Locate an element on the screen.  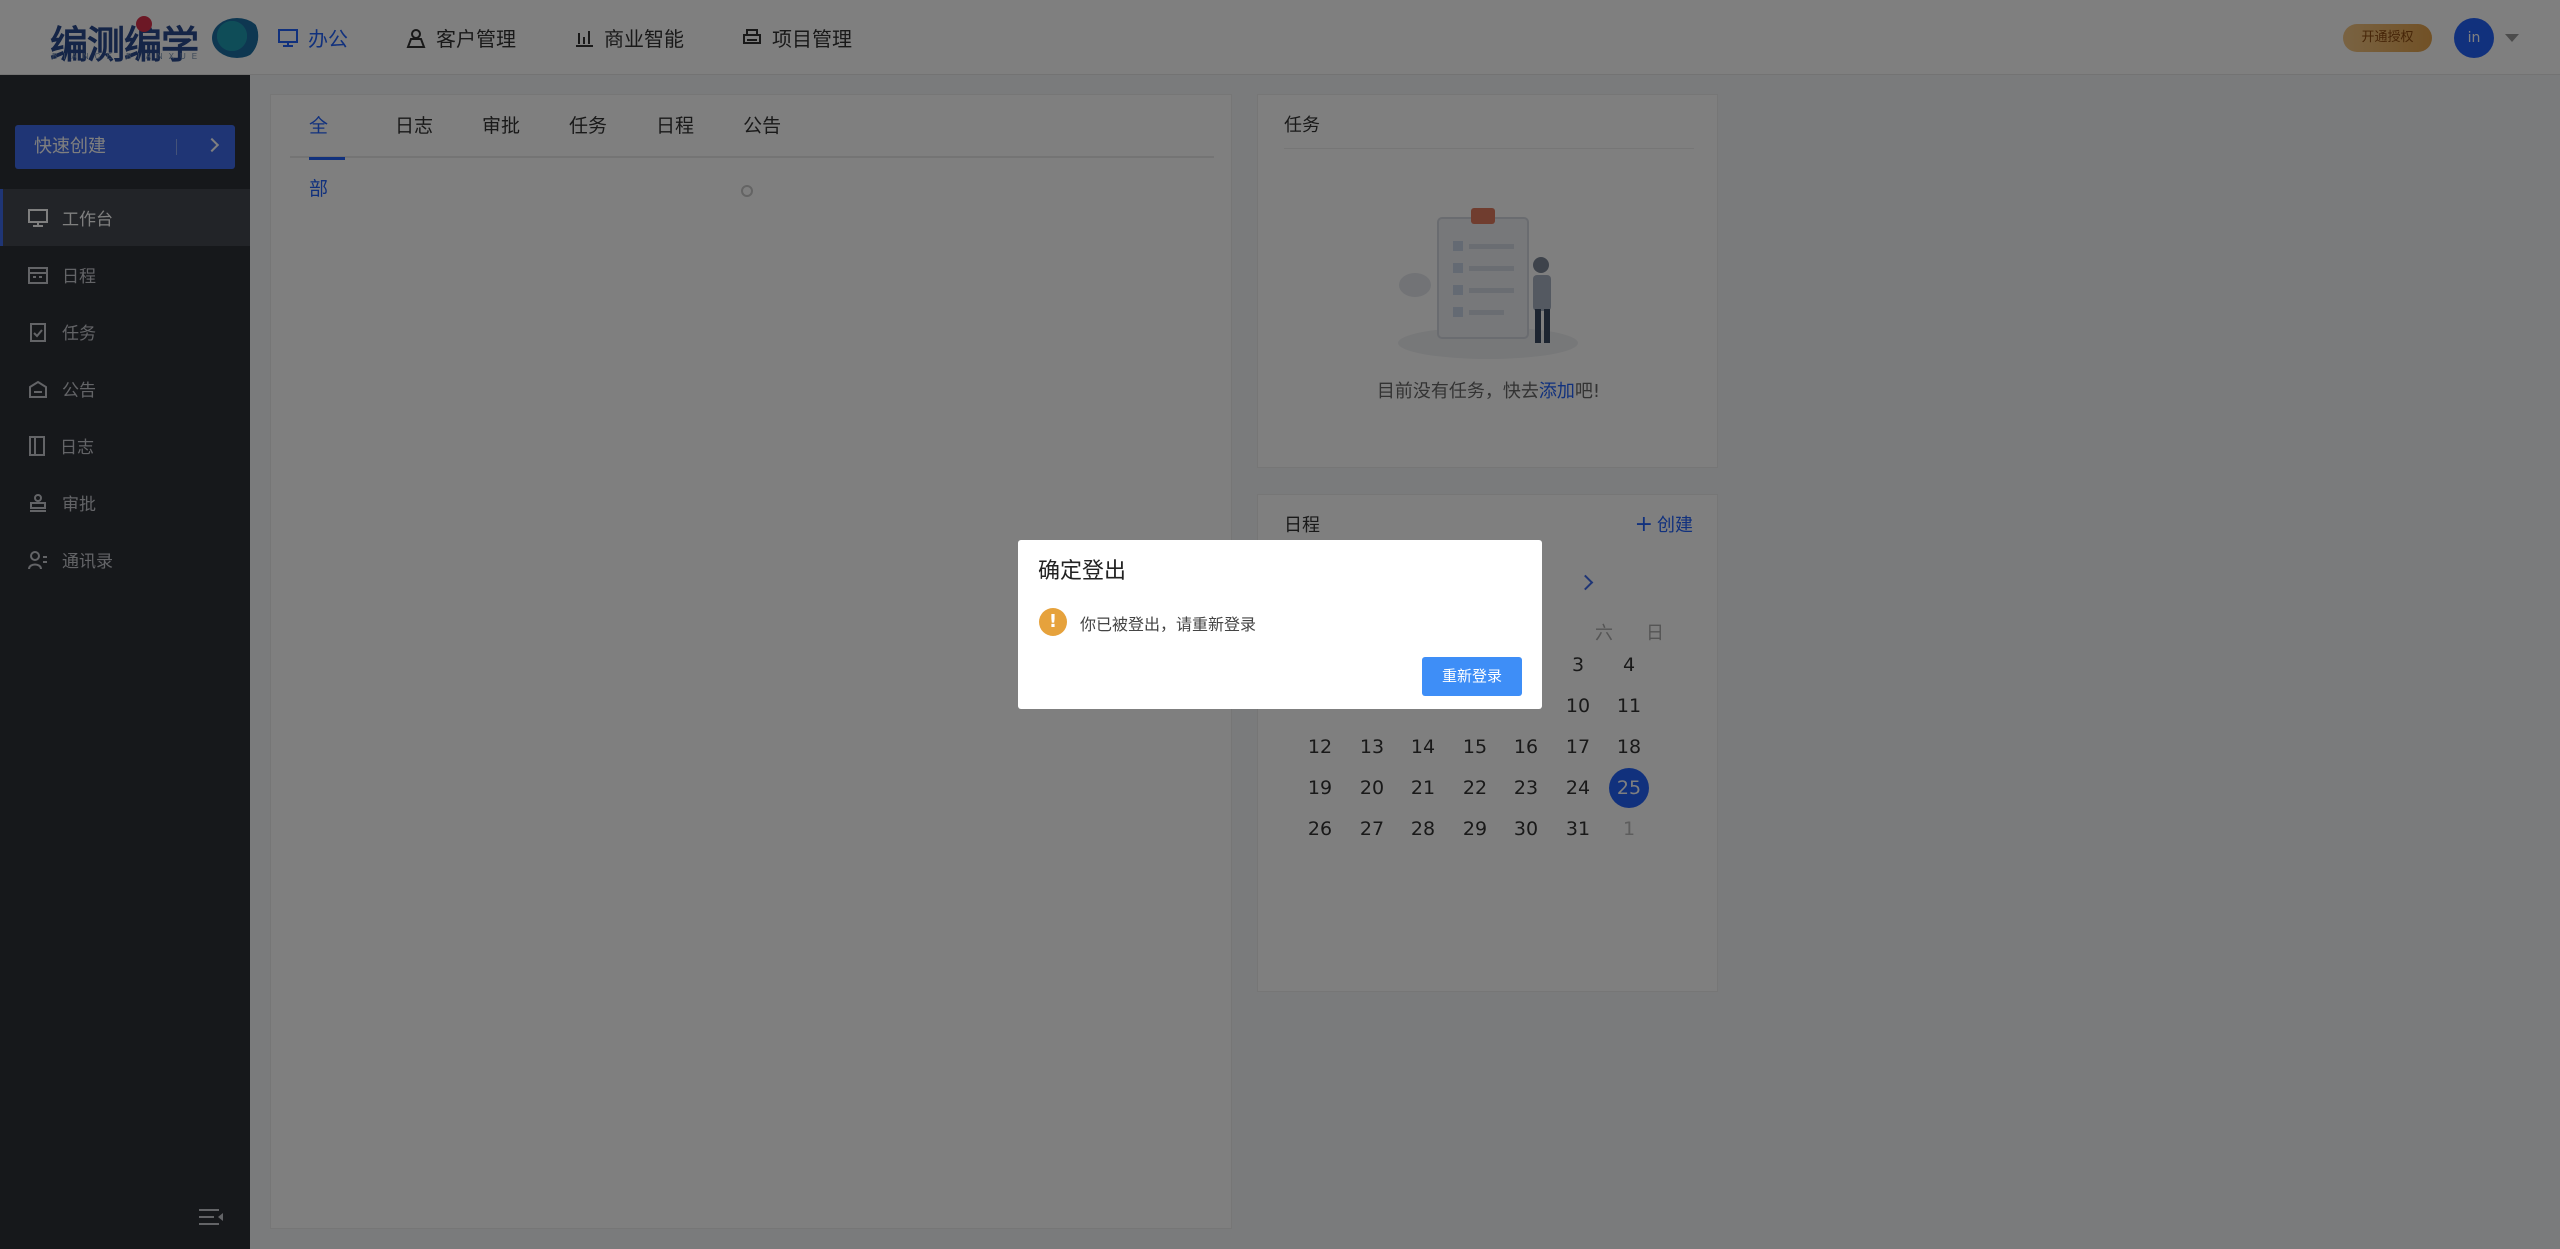
logout-dialog: 确定登出 ! 你已被登出，请重新登录 重新登录 is located at coordinates (1280, 624).